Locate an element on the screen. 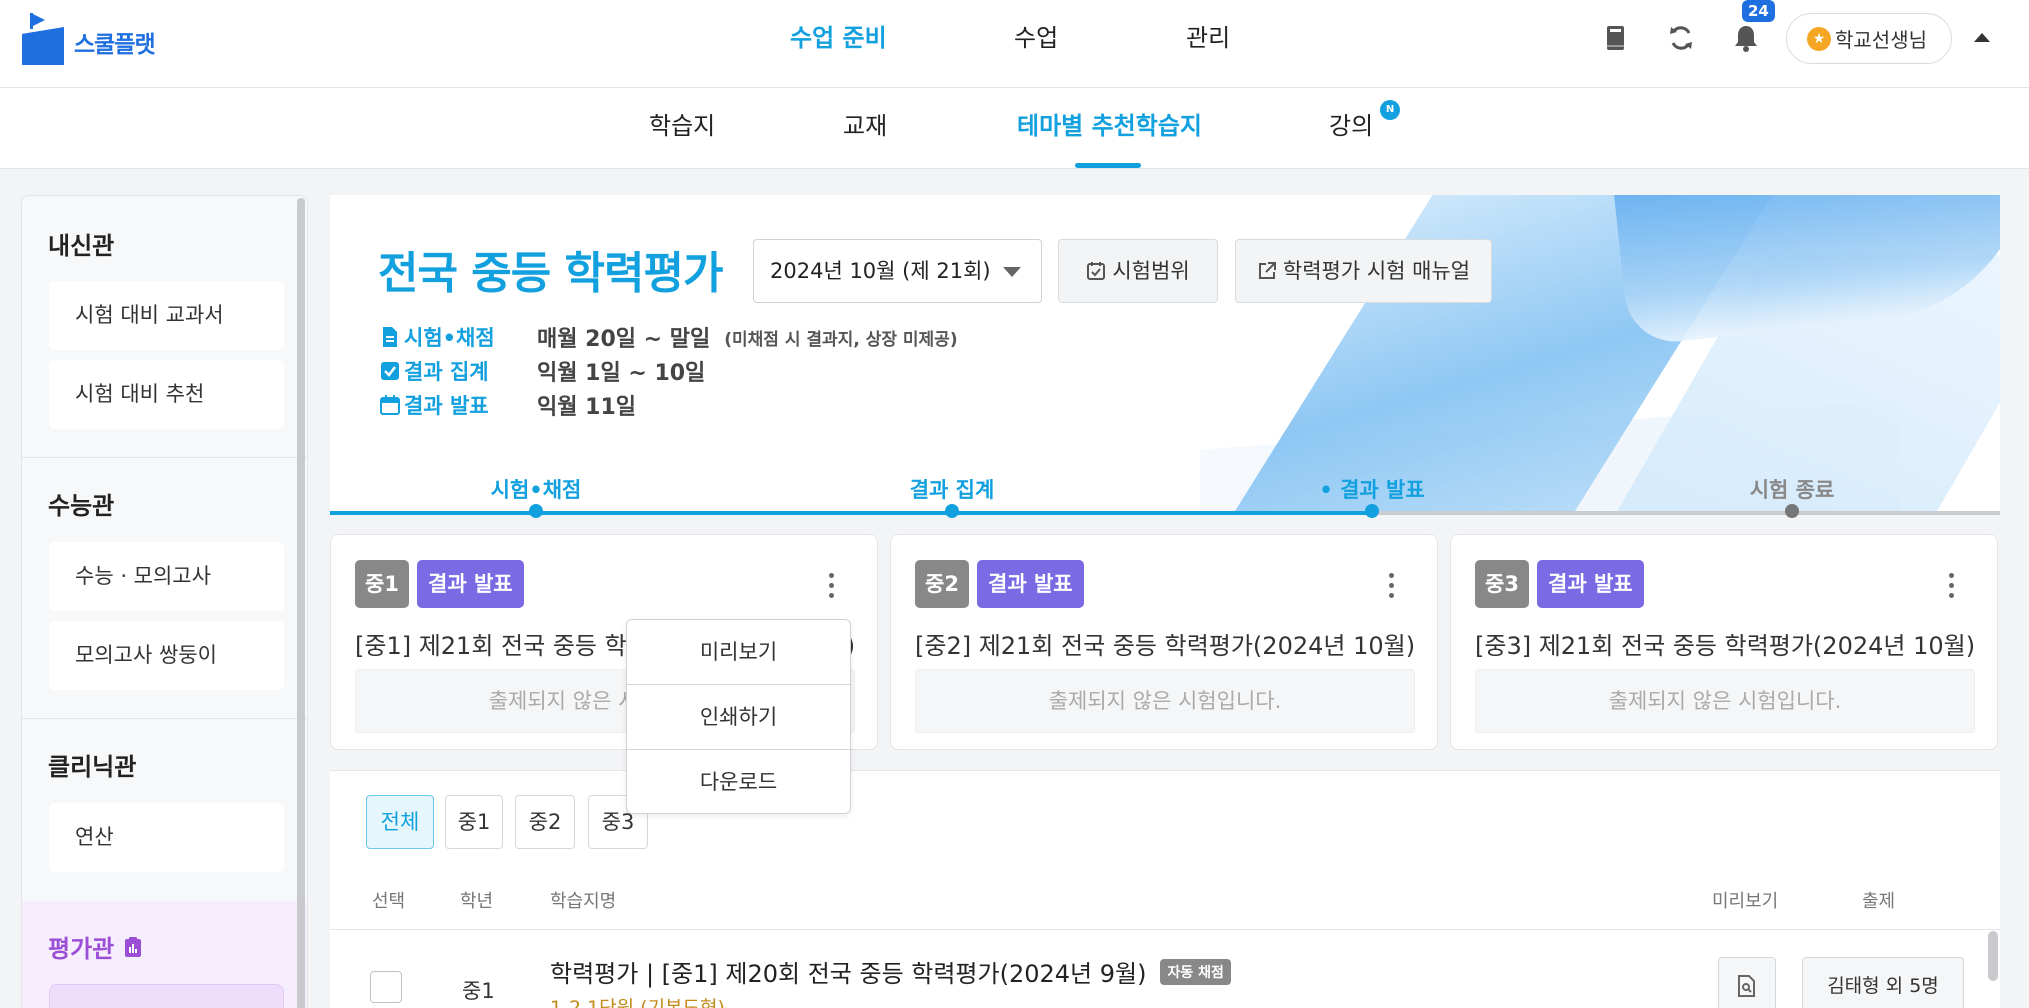 Image resolution: width=2029 pixels, height=1008 pixels. sidebar-item-eval is located at coordinates (166, 996).